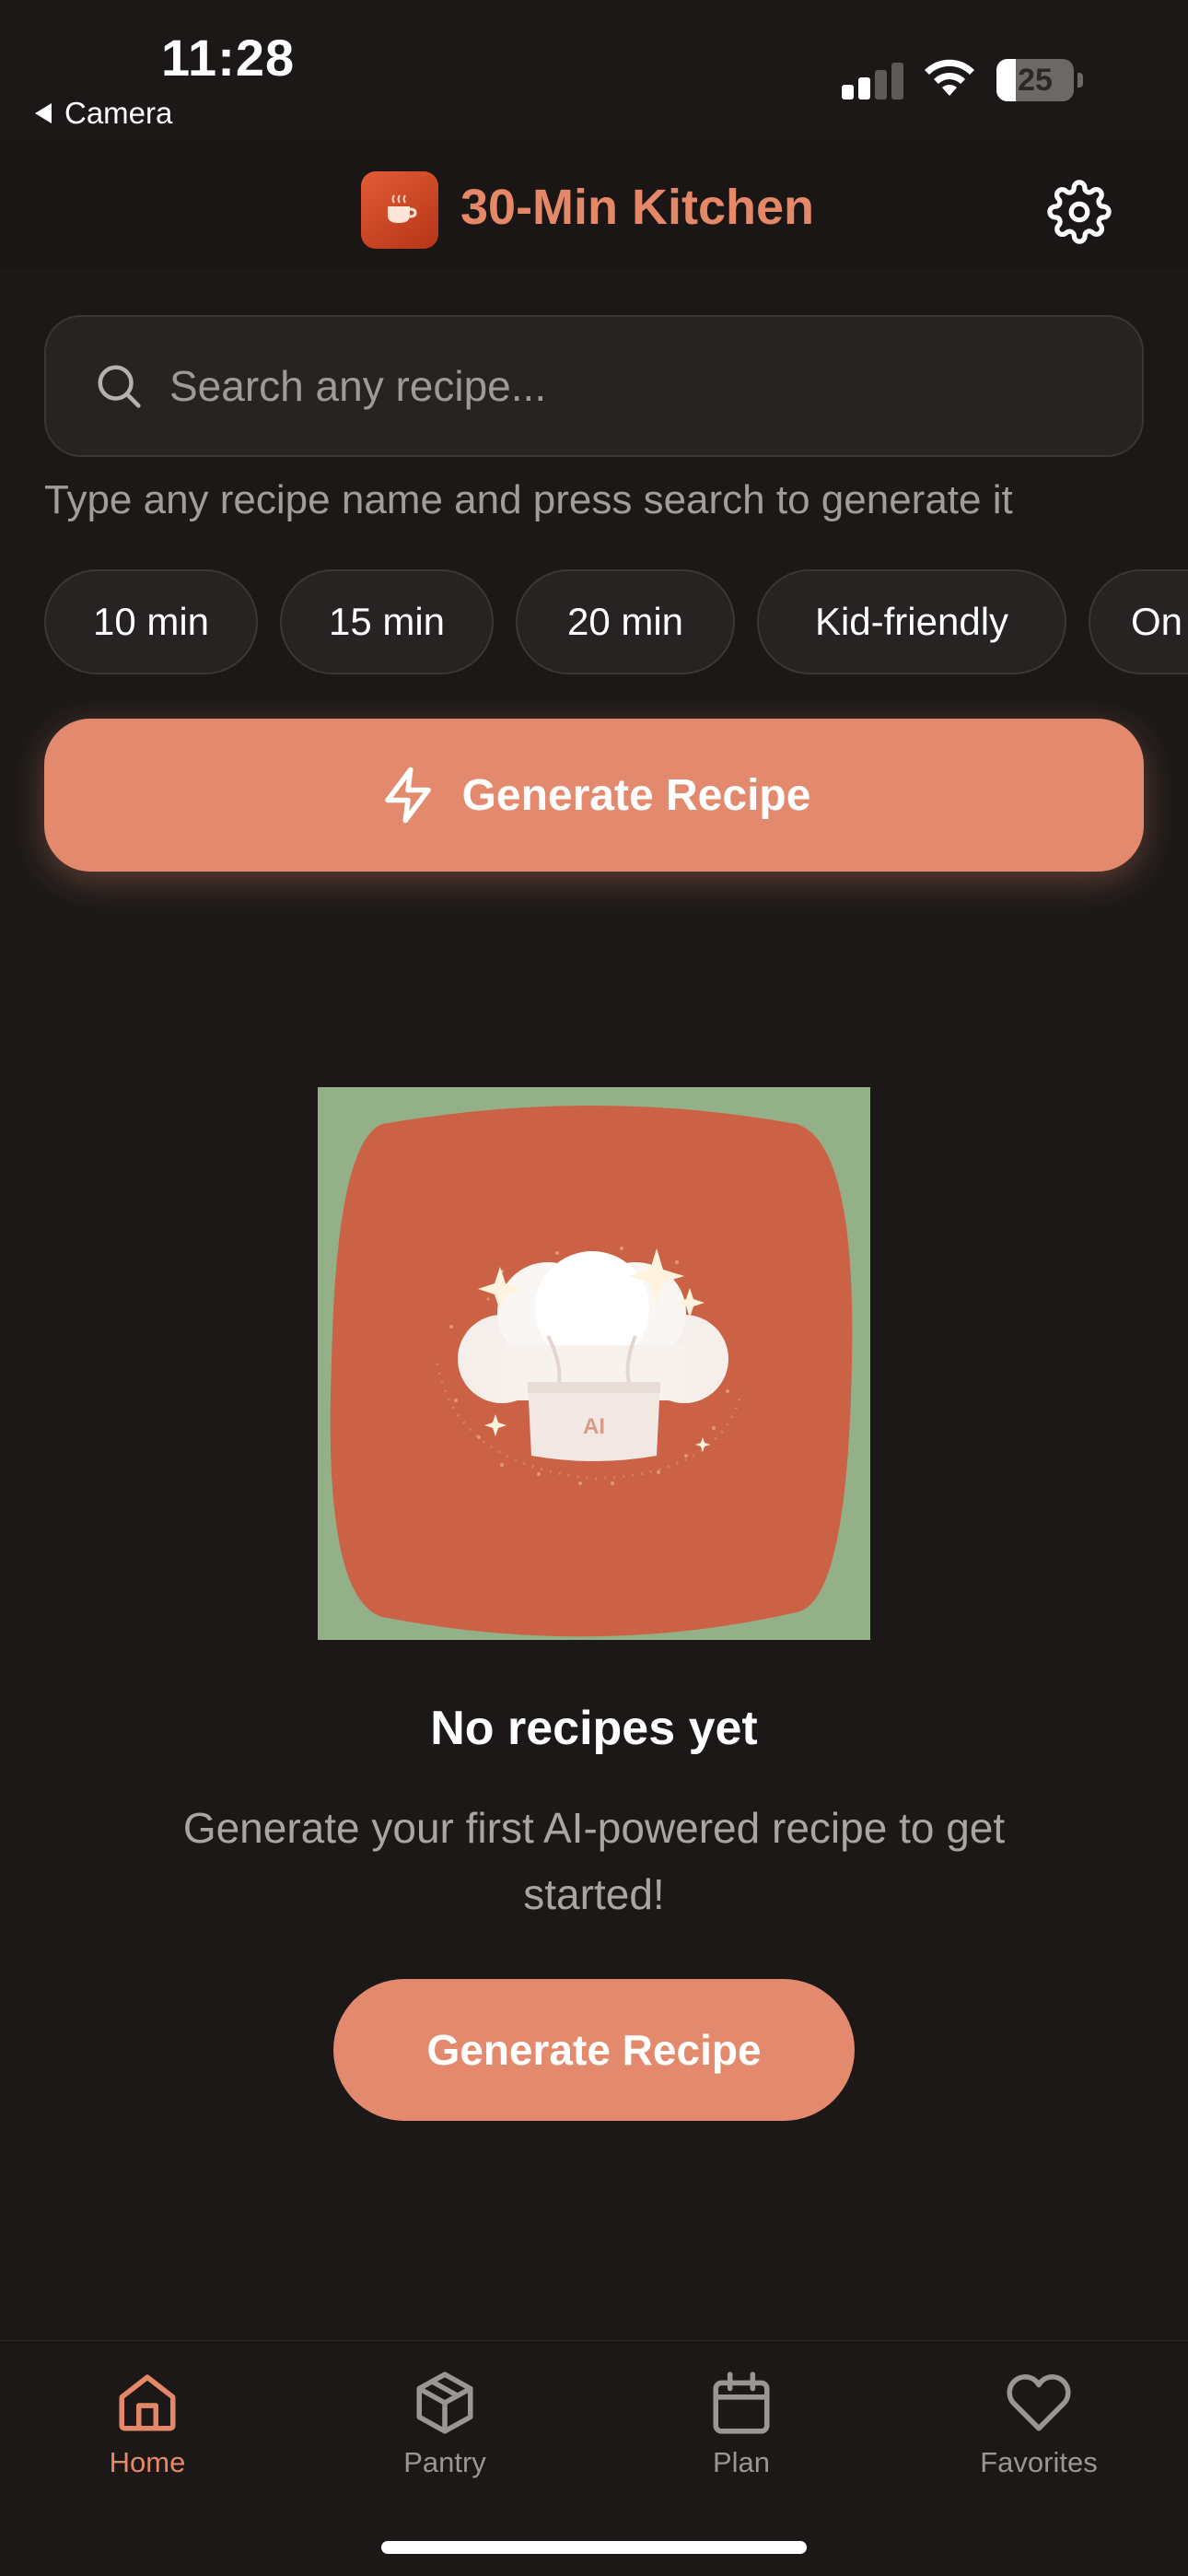 The width and height of the screenshot is (1188, 2576). I want to click on chip-15-min: 15 min, so click(387, 621).